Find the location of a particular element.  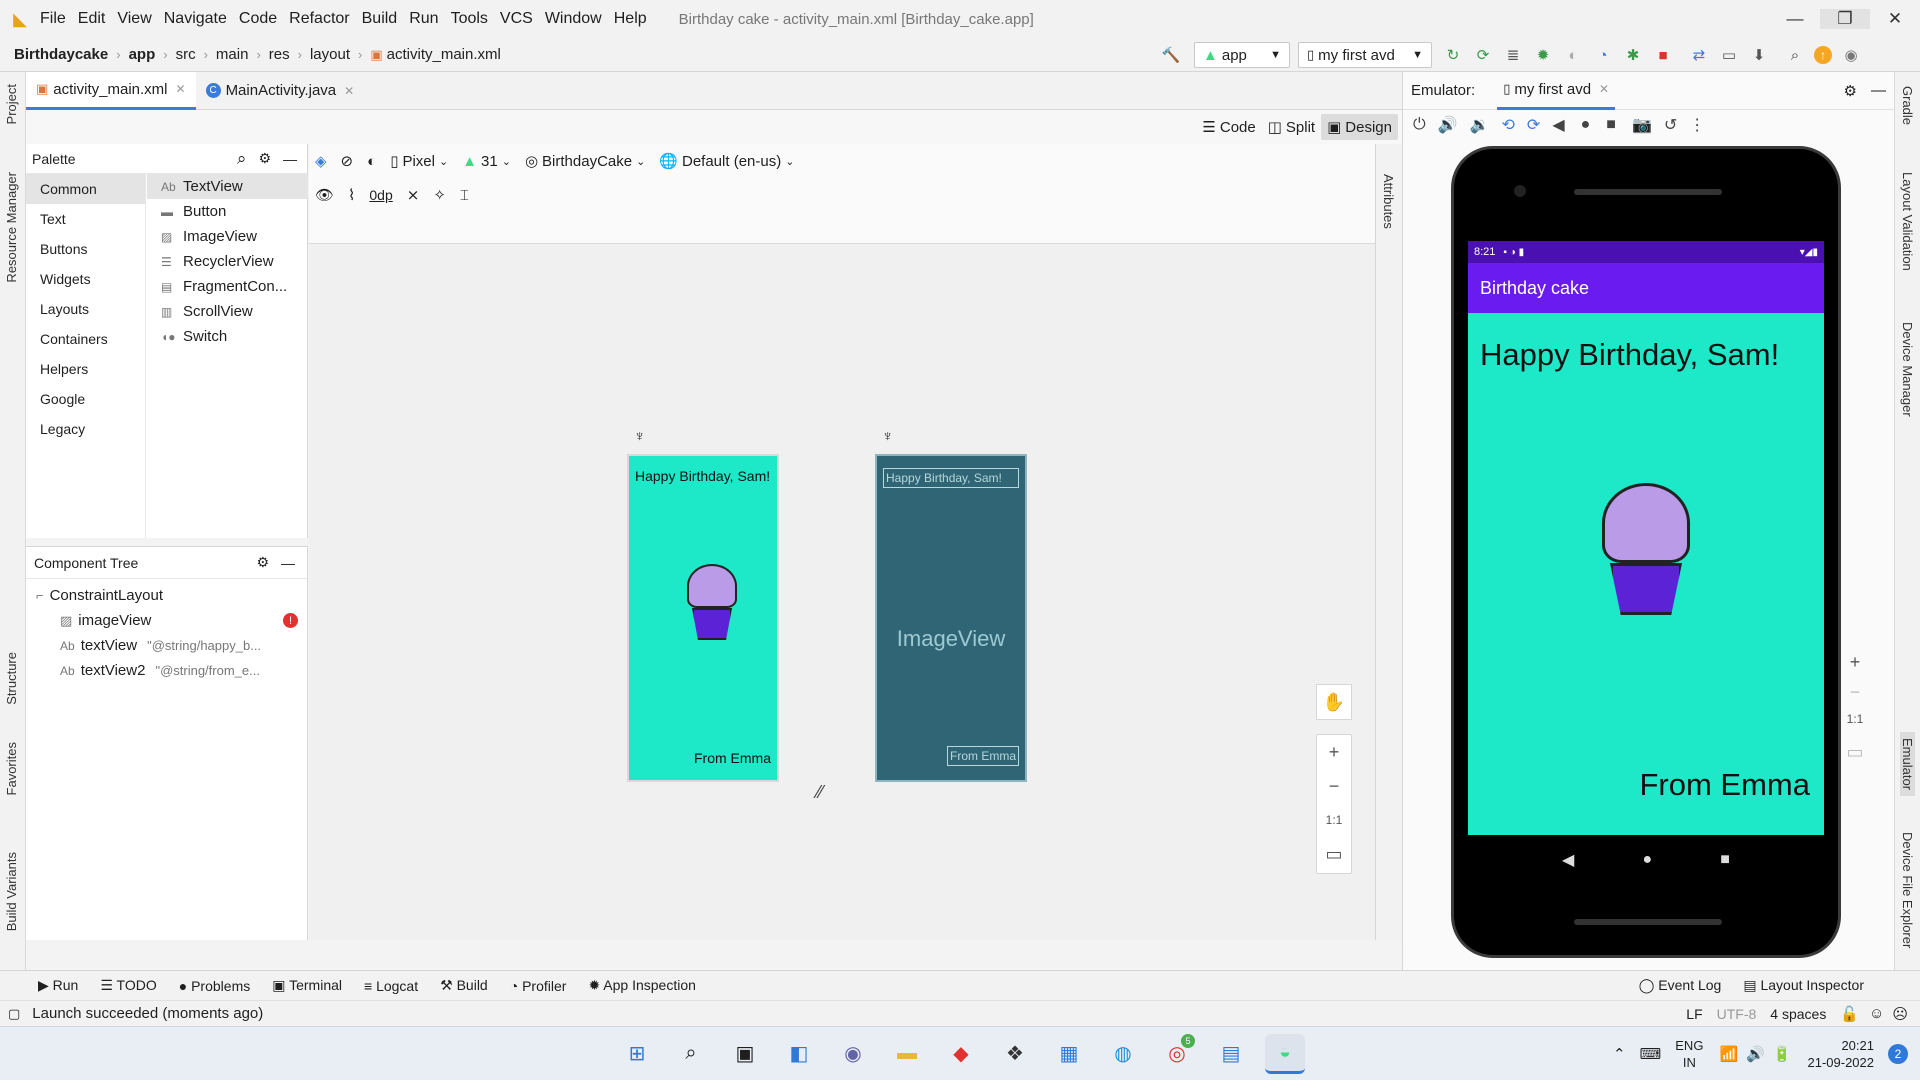

tool-layout-inspector: ▤ Layout Inspector is located at coordinates (1803, 985).